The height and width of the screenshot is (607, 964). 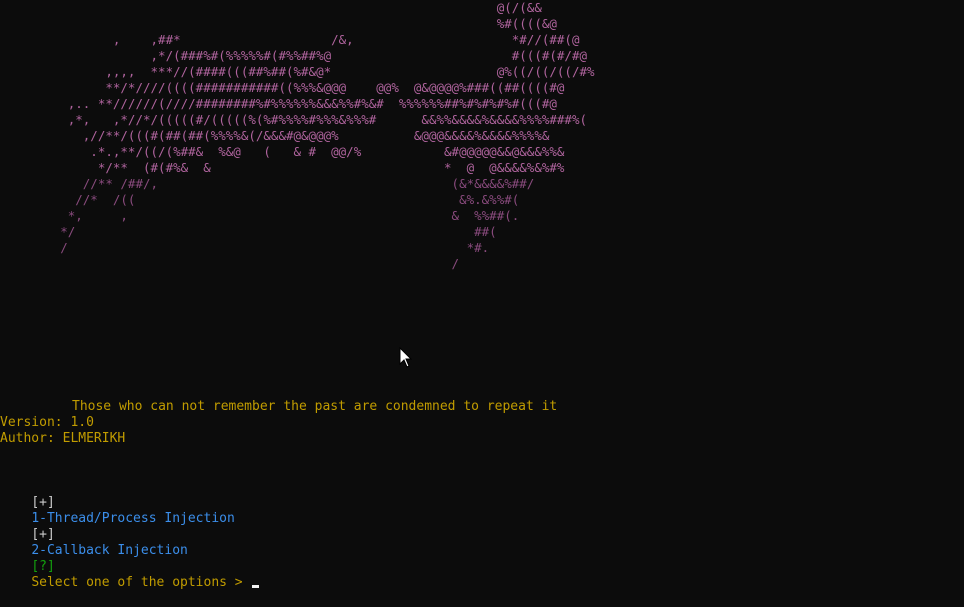 What do you see at coordinates (43, 566) in the screenshot?
I see `prompt-bracket: [?]` at bounding box center [43, 566].